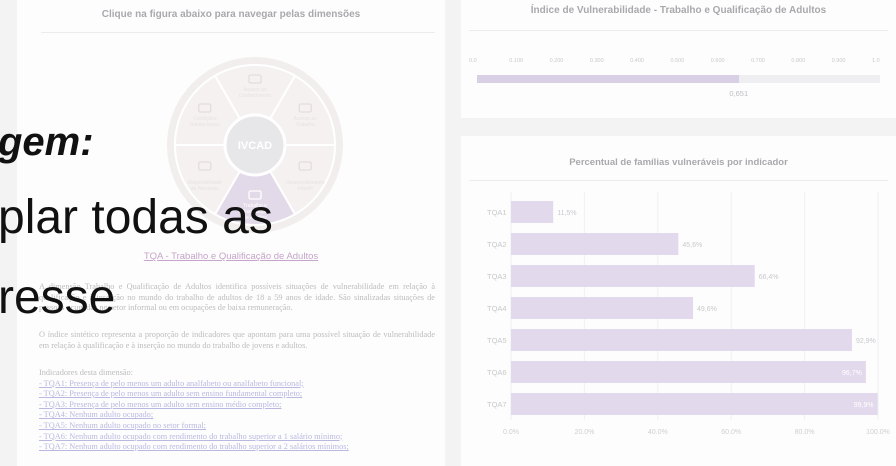 The image size is (896, 466). Describe the element at coordinates (194, 415) in the screenshot. I see `indicator-link-tqa4: - TQA4: Nenhum adulto ocupado;` at that location.